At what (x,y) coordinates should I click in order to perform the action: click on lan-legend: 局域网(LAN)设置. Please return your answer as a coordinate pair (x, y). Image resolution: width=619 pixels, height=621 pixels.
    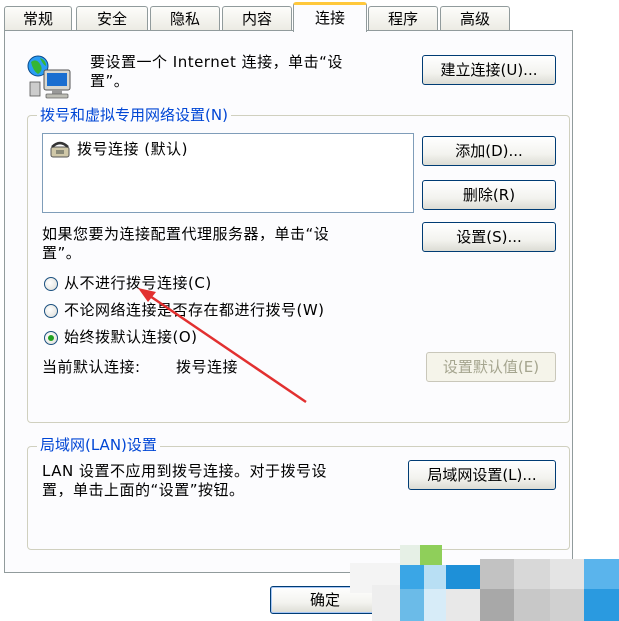
    Looking at the image, I should click on (98, 445).